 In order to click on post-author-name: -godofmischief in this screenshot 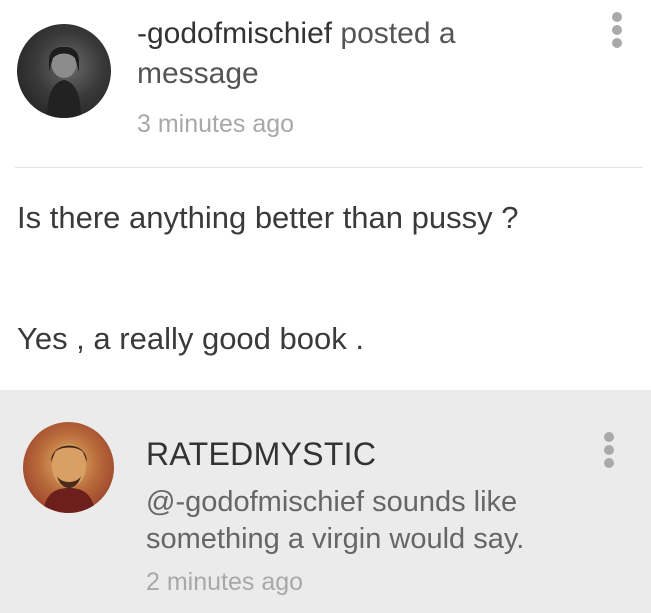, I will do `click(234, 33)`.